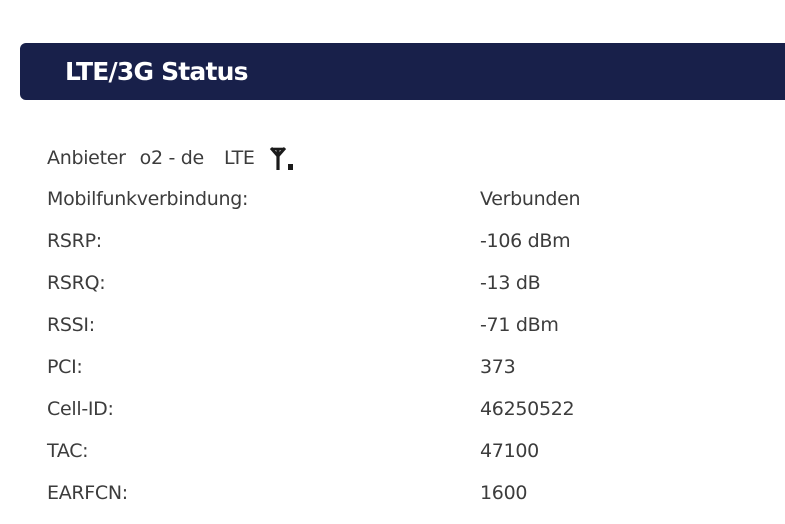  What do you see at coordinates (80, 409) in the screenshot?
I see `row-label: Cell-ID:` at bounding box center [80, 409].